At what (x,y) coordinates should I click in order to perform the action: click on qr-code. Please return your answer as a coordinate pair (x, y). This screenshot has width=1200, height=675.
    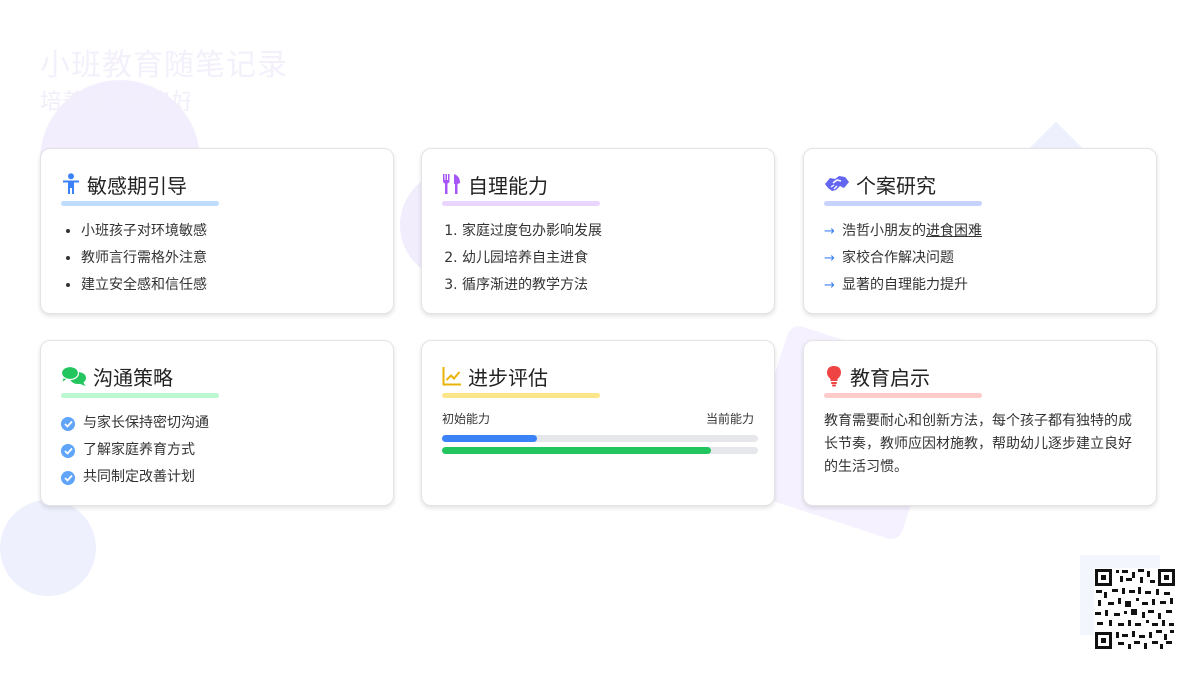
    Looking at the image, I should click on (1135, 609).